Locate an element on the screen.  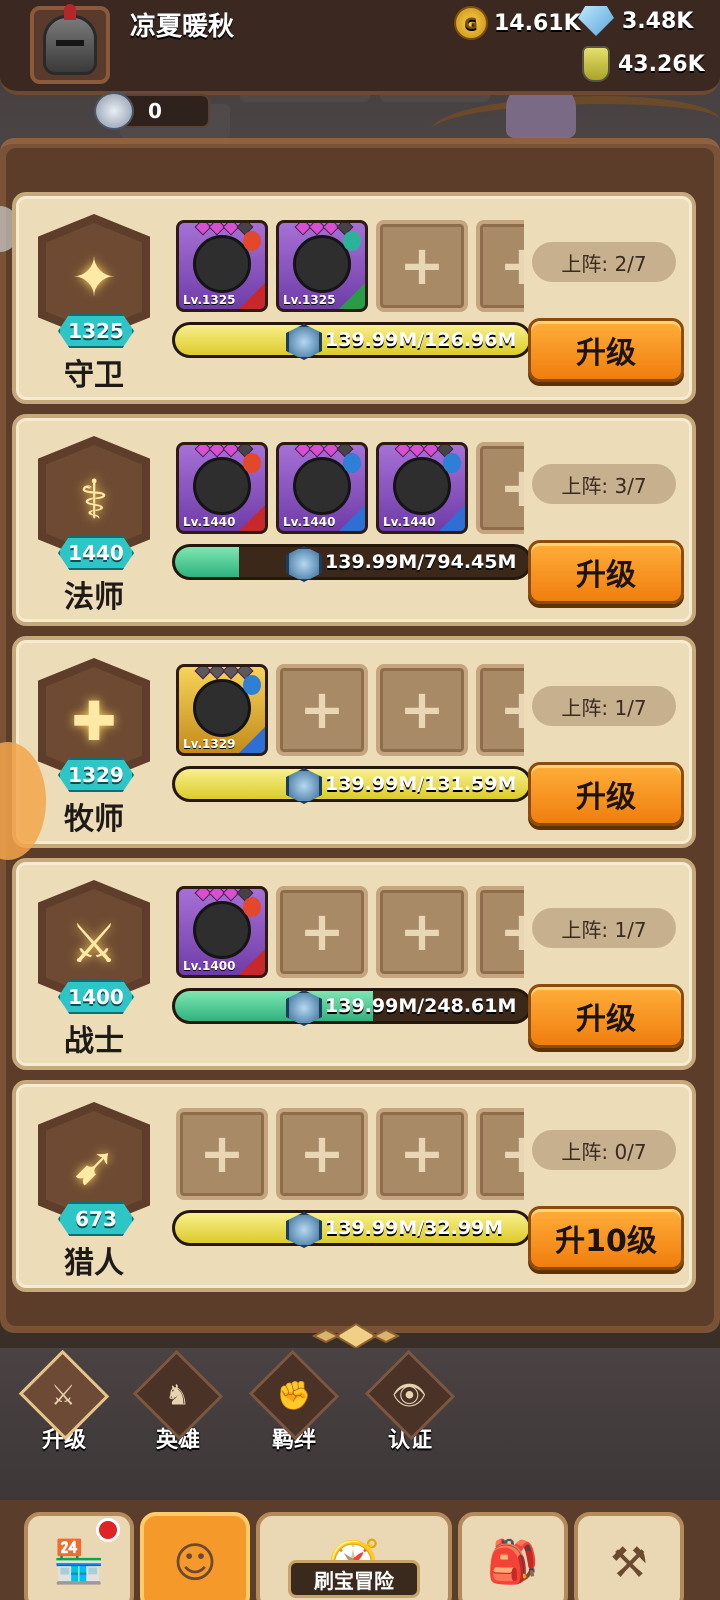
hammer-icon: ⚒ is located at coordinates (629, 1562).